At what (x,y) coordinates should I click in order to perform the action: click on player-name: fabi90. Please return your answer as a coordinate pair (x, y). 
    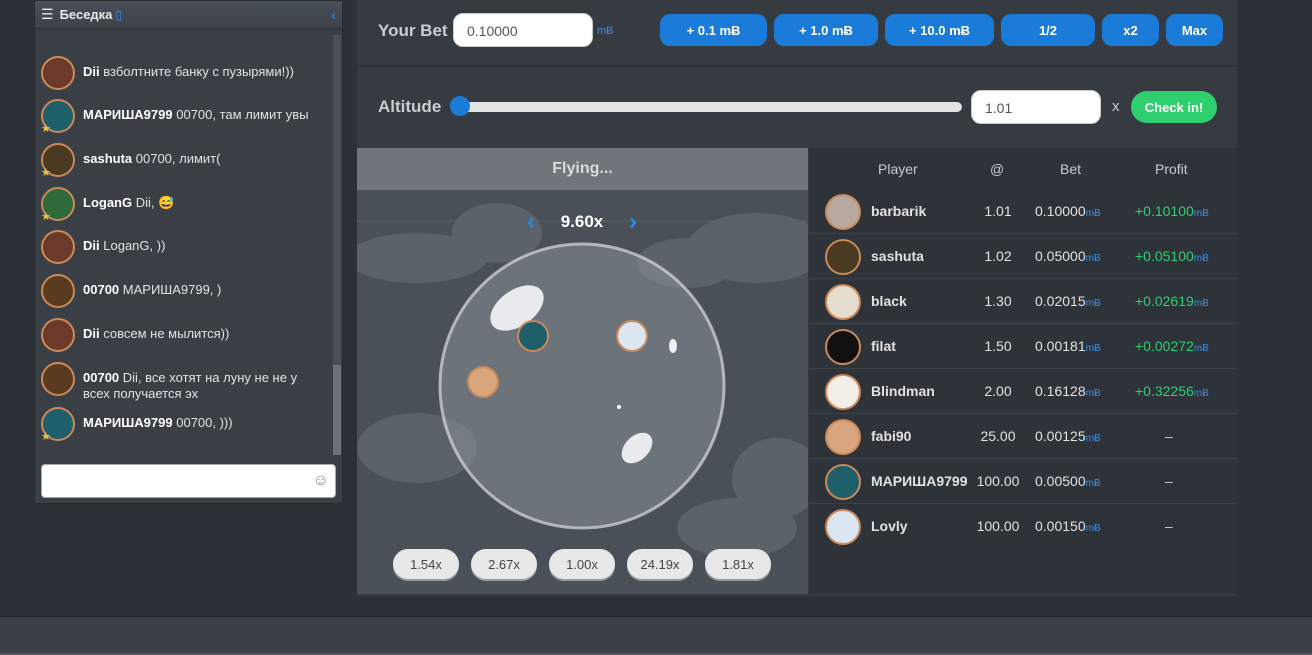
    Looking at the image, I should click on (891, 436).